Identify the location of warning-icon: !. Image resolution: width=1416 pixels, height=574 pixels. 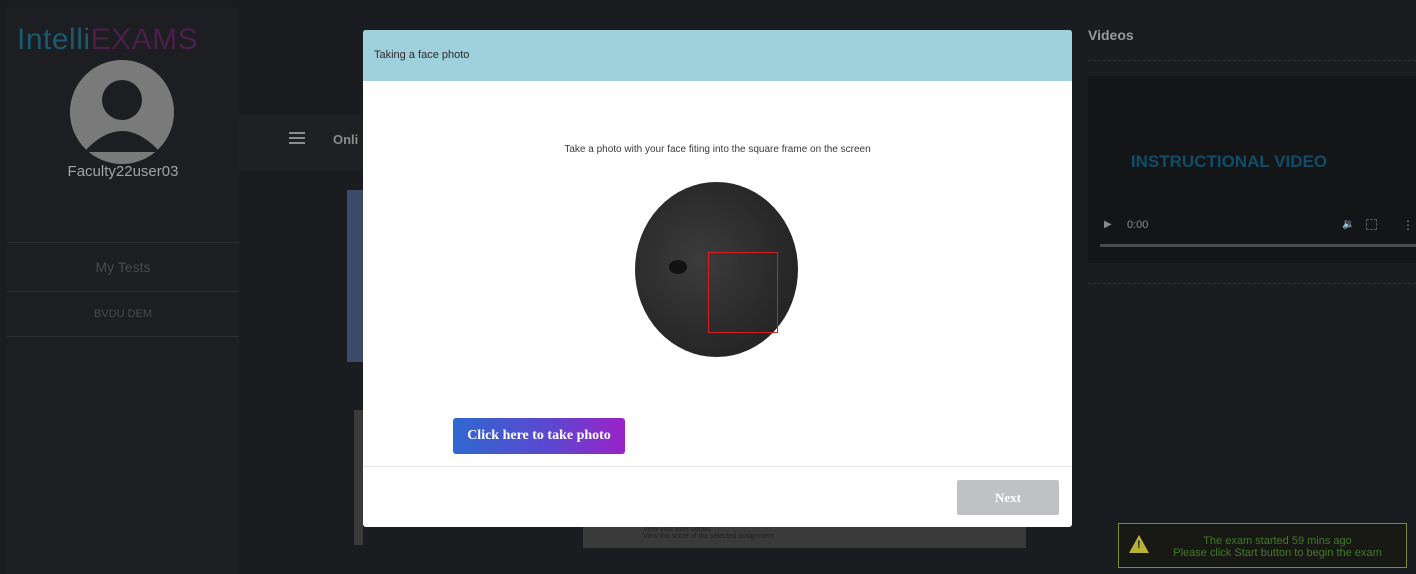
(1139, 544).